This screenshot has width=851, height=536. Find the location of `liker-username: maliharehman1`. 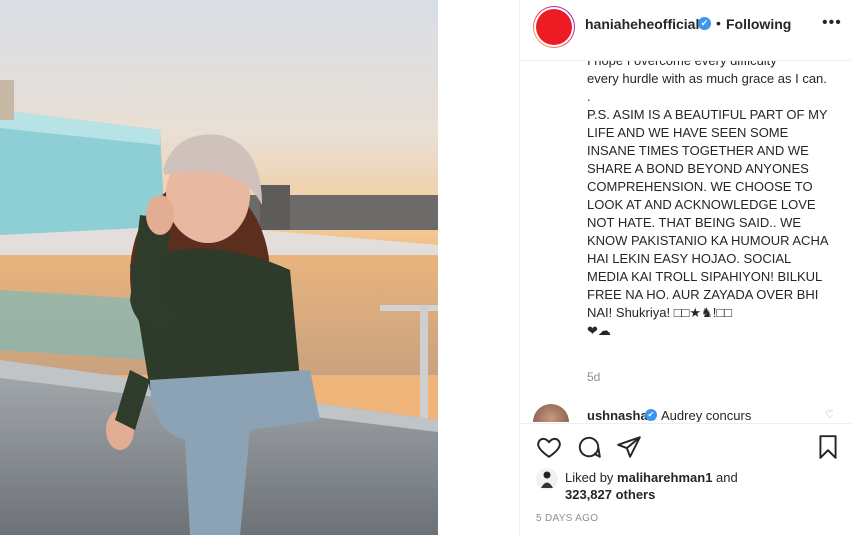

liker-username: maliharehman1 is located at coordinates (664, 477).